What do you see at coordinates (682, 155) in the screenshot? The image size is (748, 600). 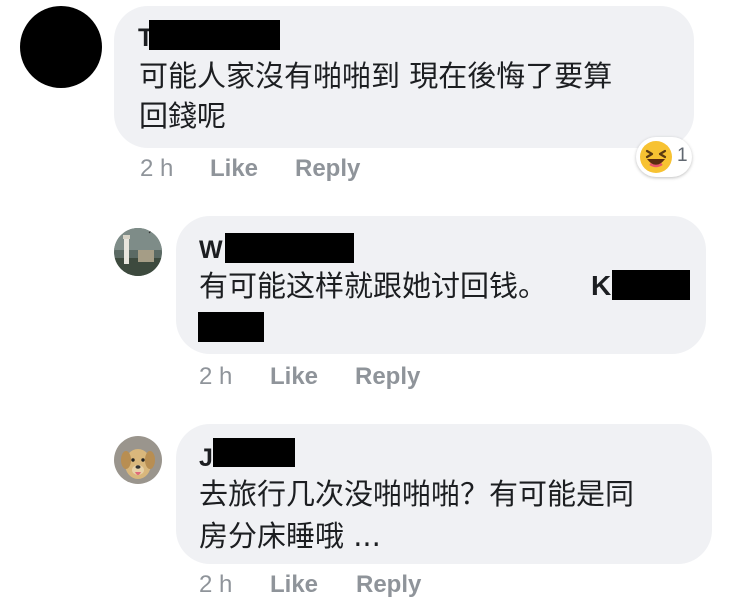 I see `reaction-count: 1` at bounding box center [682, 155].